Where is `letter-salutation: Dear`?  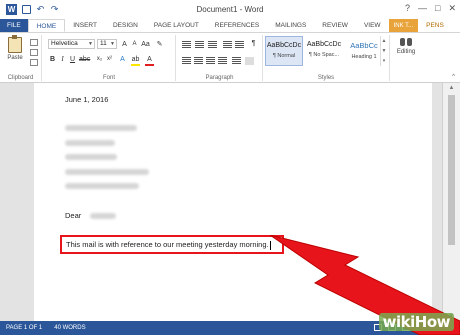 letter-salutation: Dear is located at coordinates (73, 215).